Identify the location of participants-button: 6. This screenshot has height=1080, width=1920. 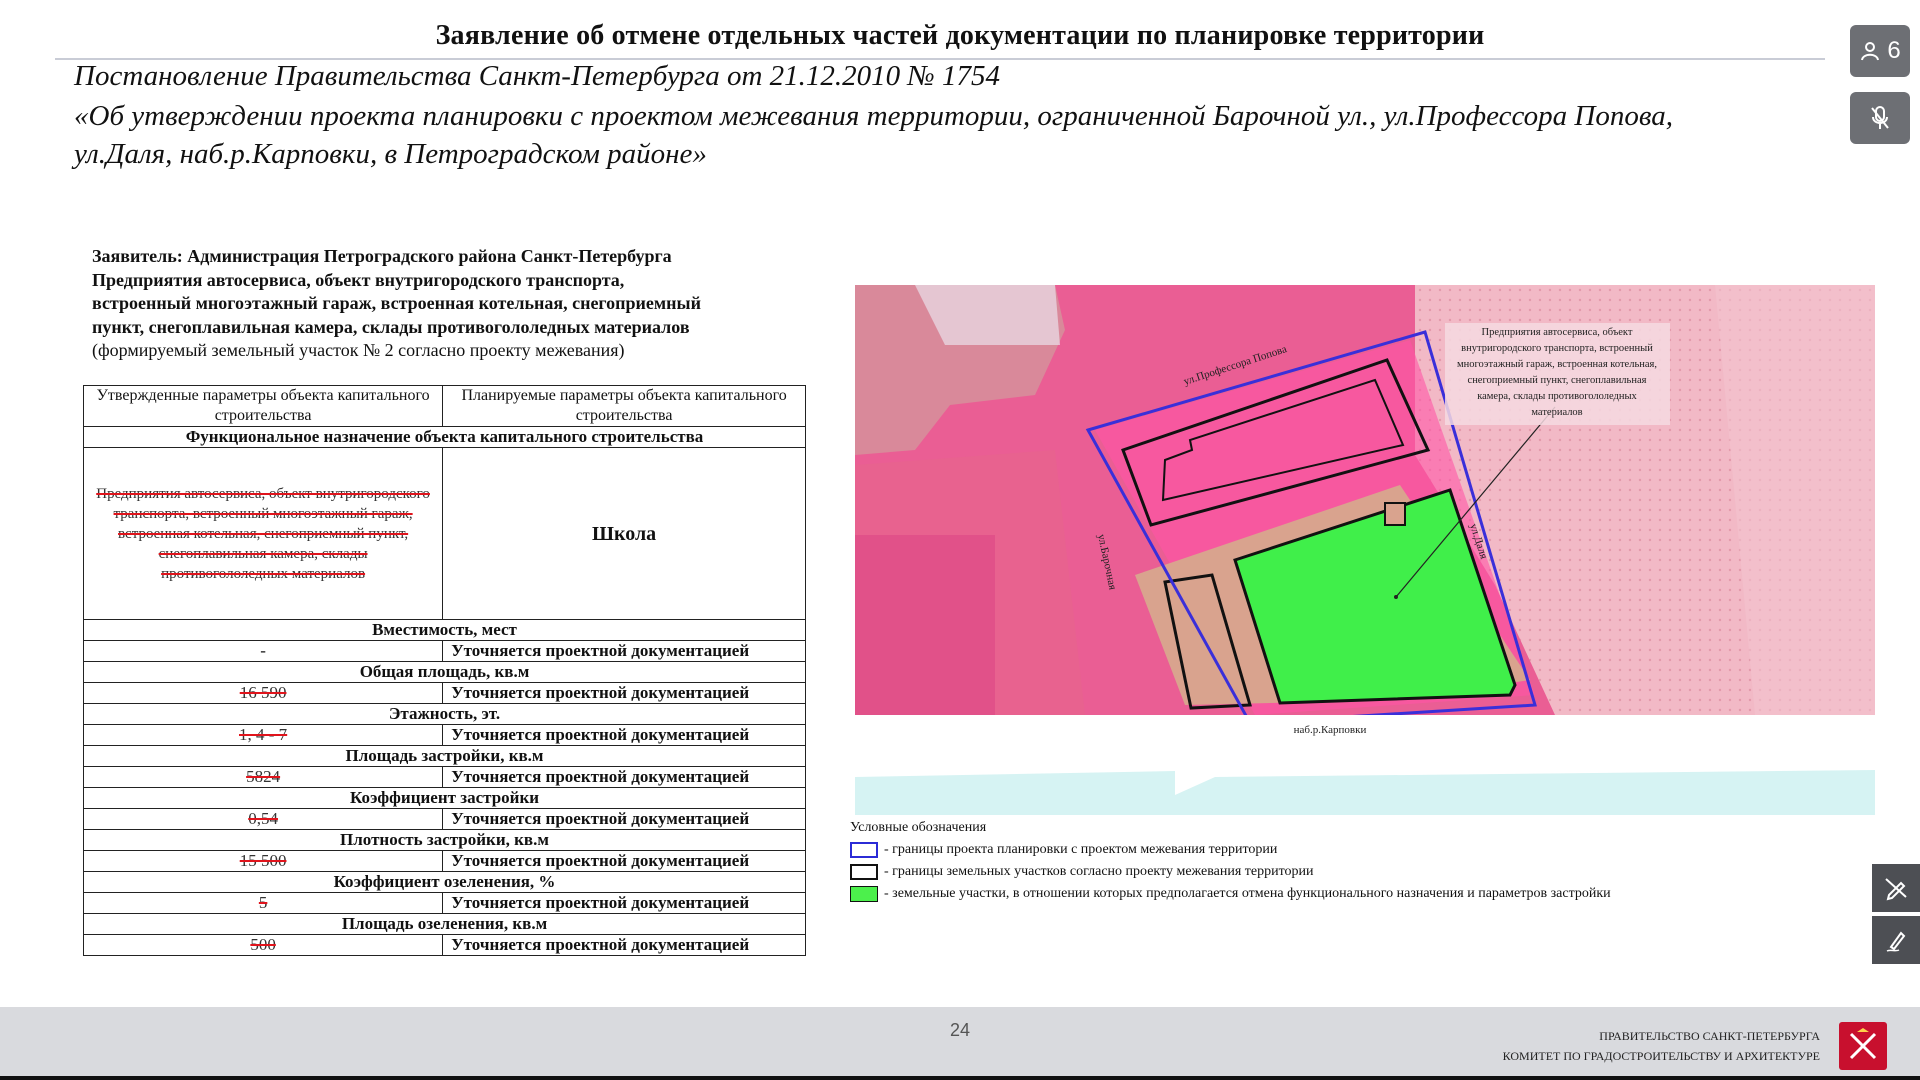
(1880, 51).